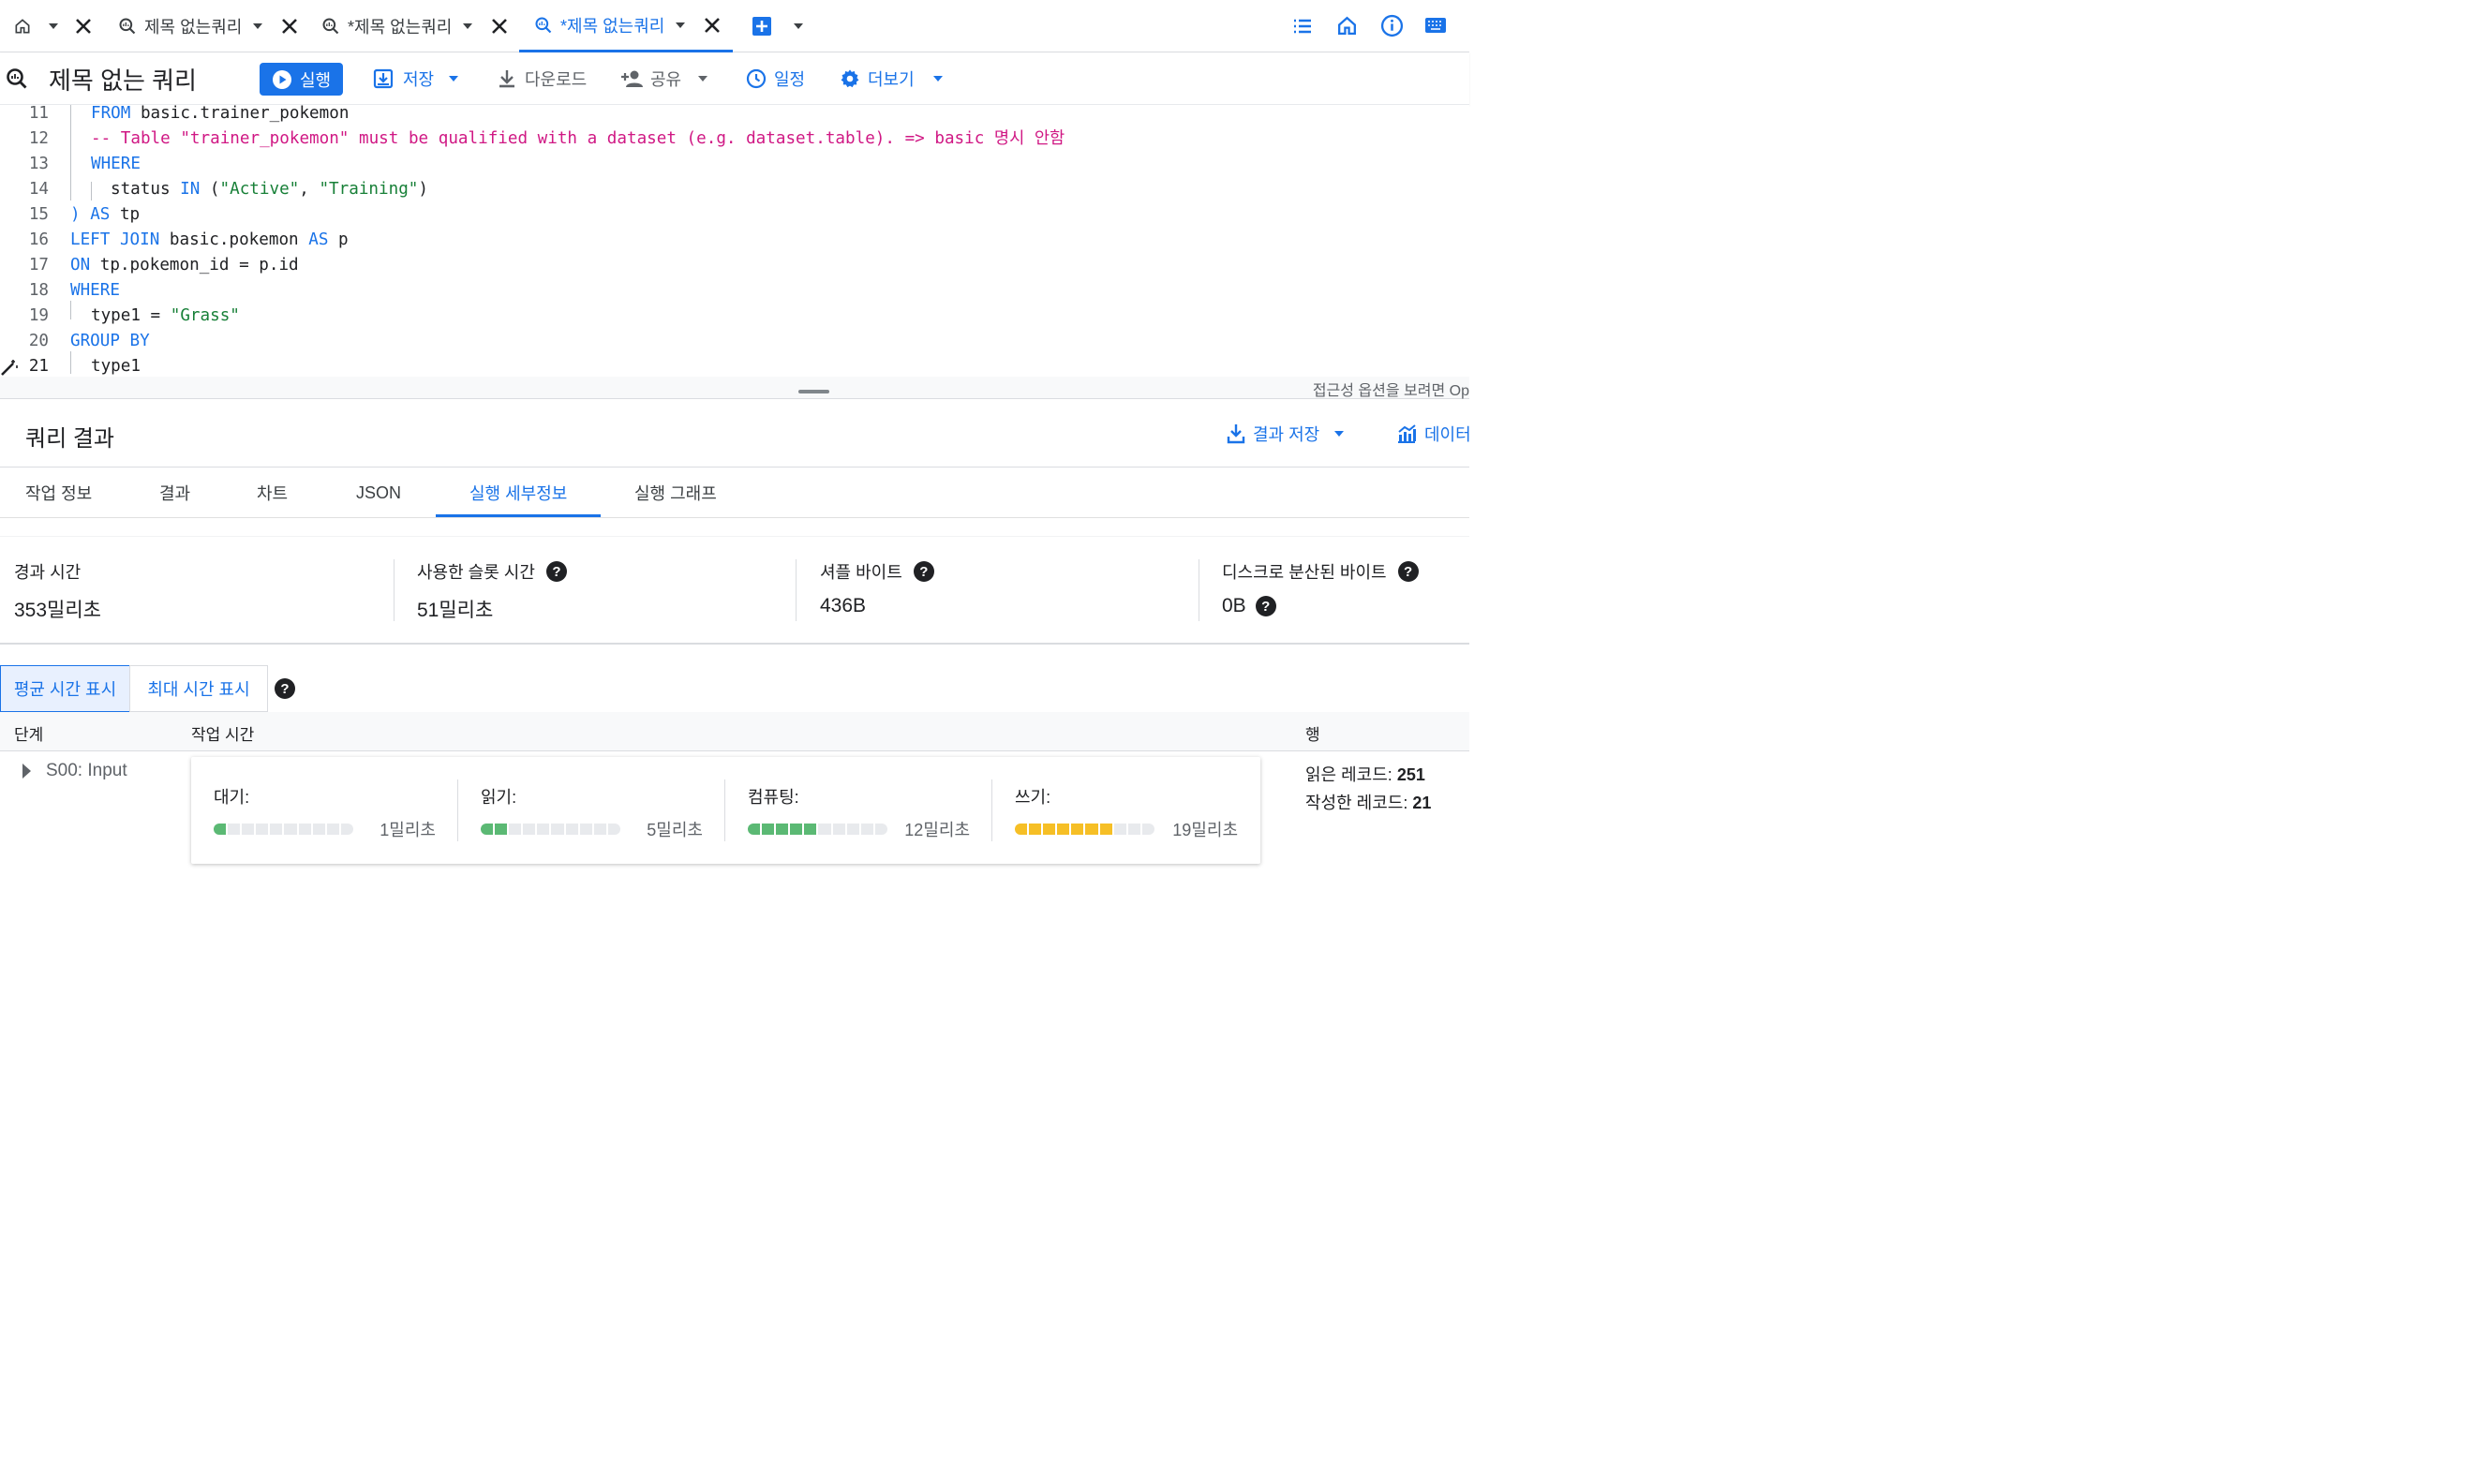  I want to click on home-tab, so click(52, 26).